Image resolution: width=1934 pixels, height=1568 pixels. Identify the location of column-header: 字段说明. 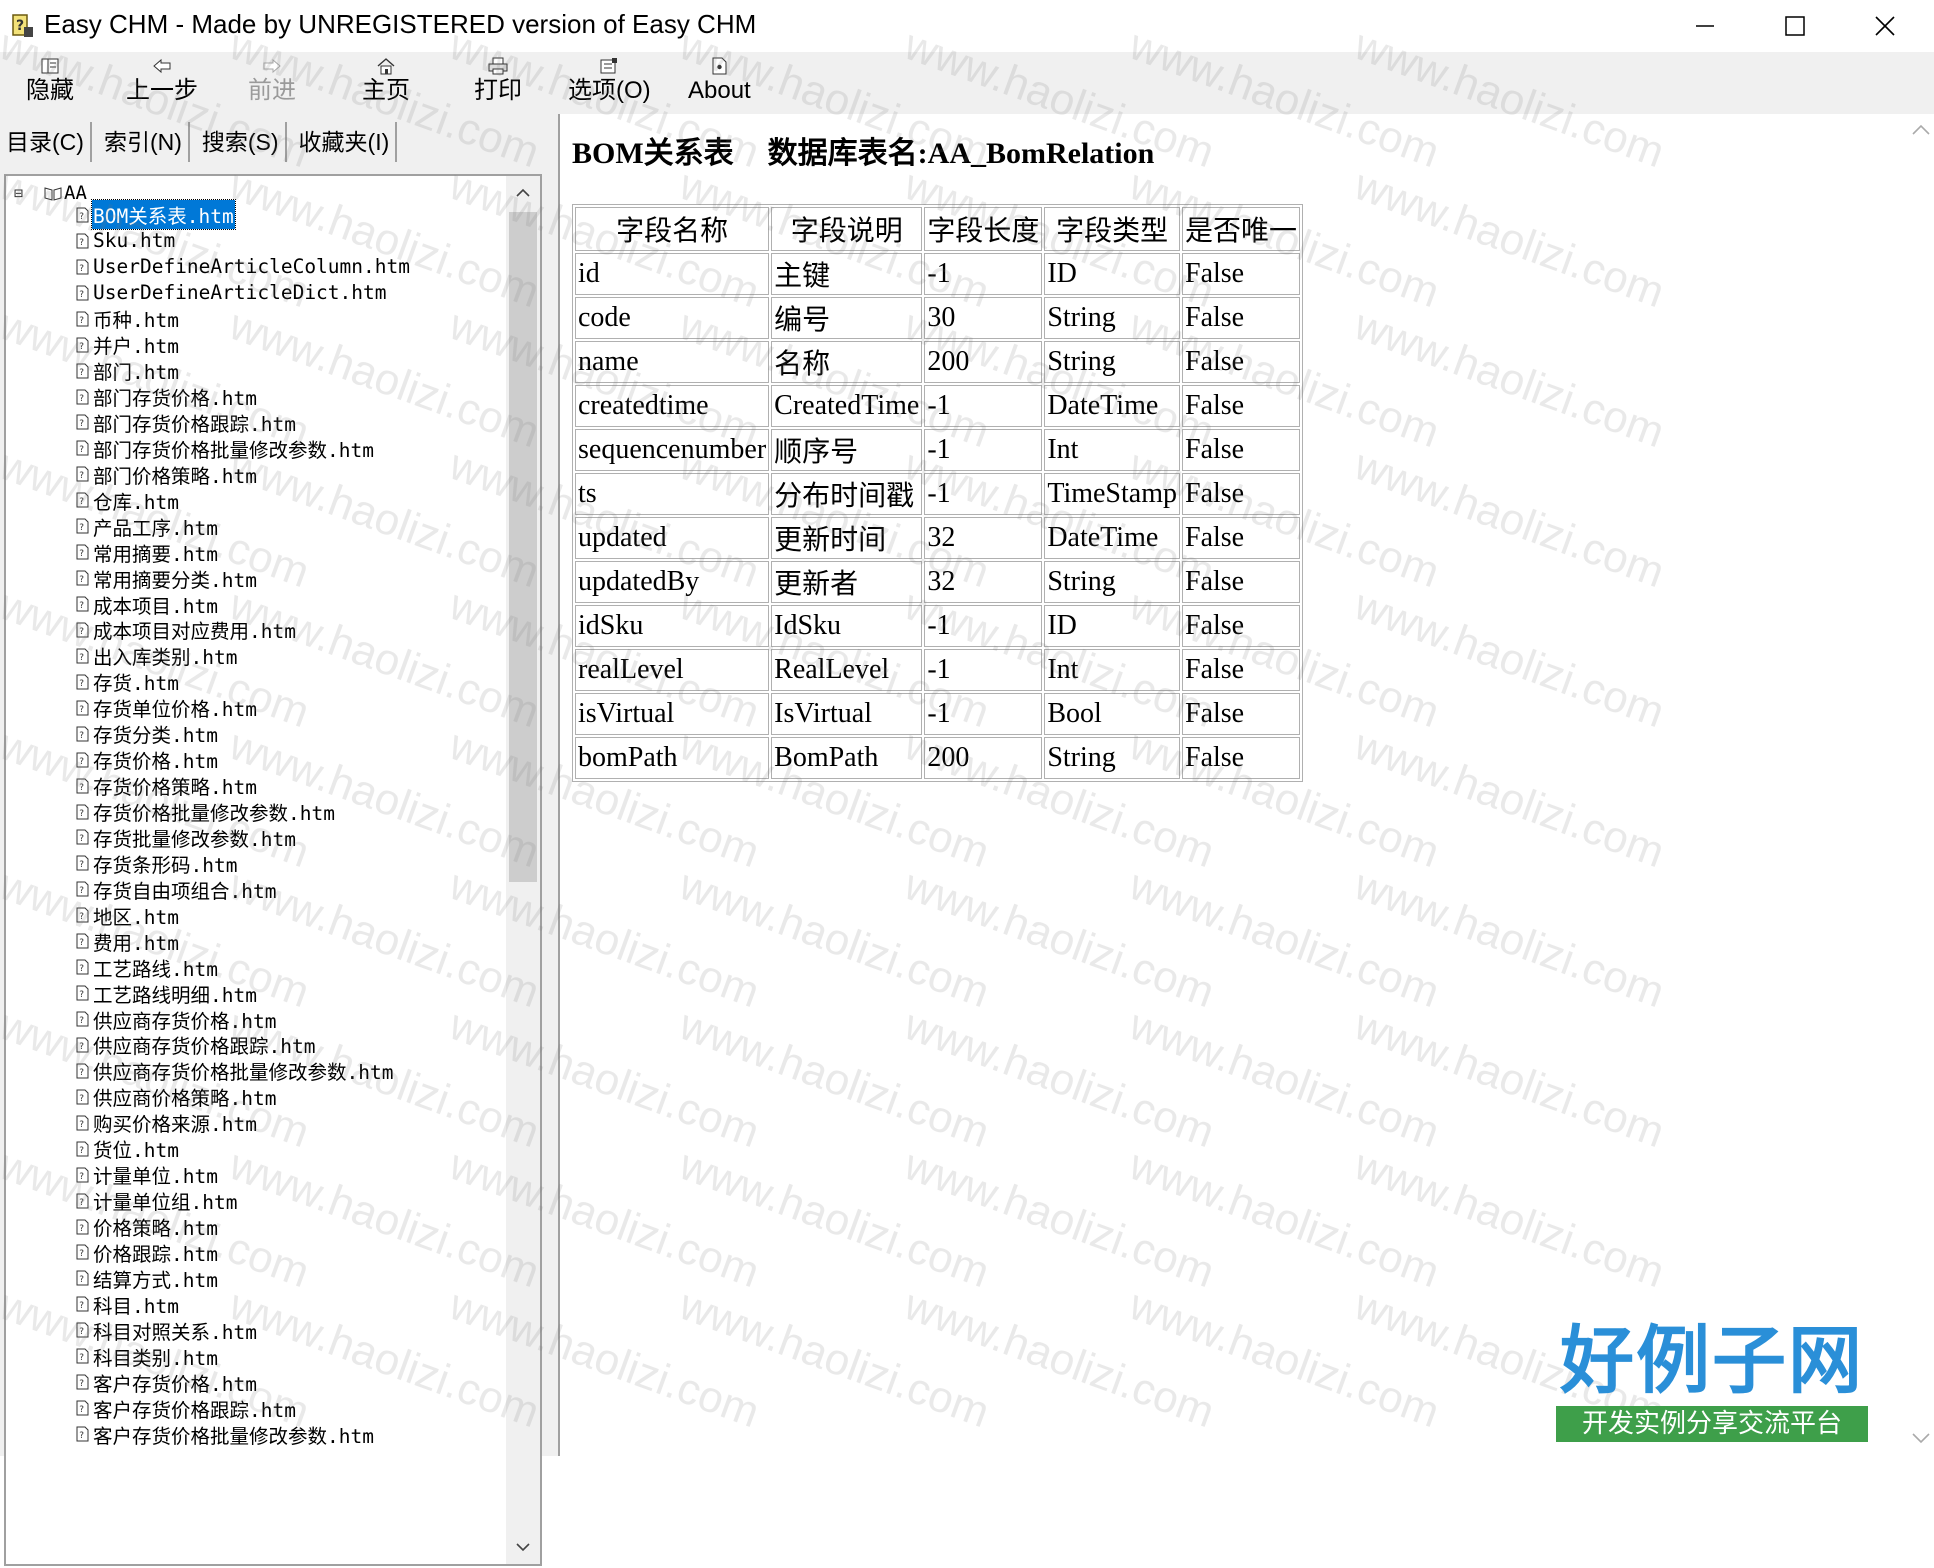
(847, 229).